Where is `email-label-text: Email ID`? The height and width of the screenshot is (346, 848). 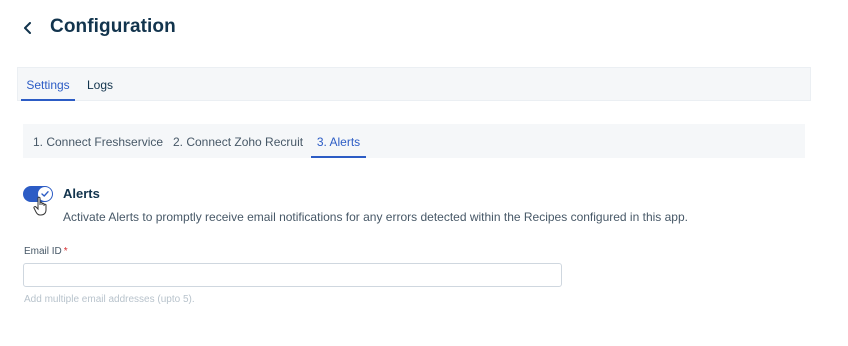
email-label-text: Email ID is located at coordinates (43, 251).